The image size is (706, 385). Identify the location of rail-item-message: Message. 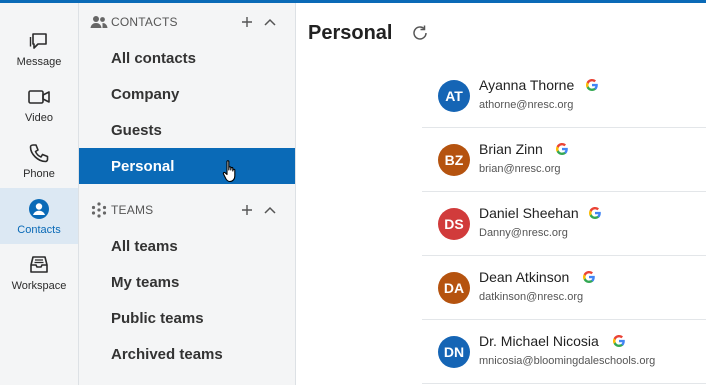
(39, 48).